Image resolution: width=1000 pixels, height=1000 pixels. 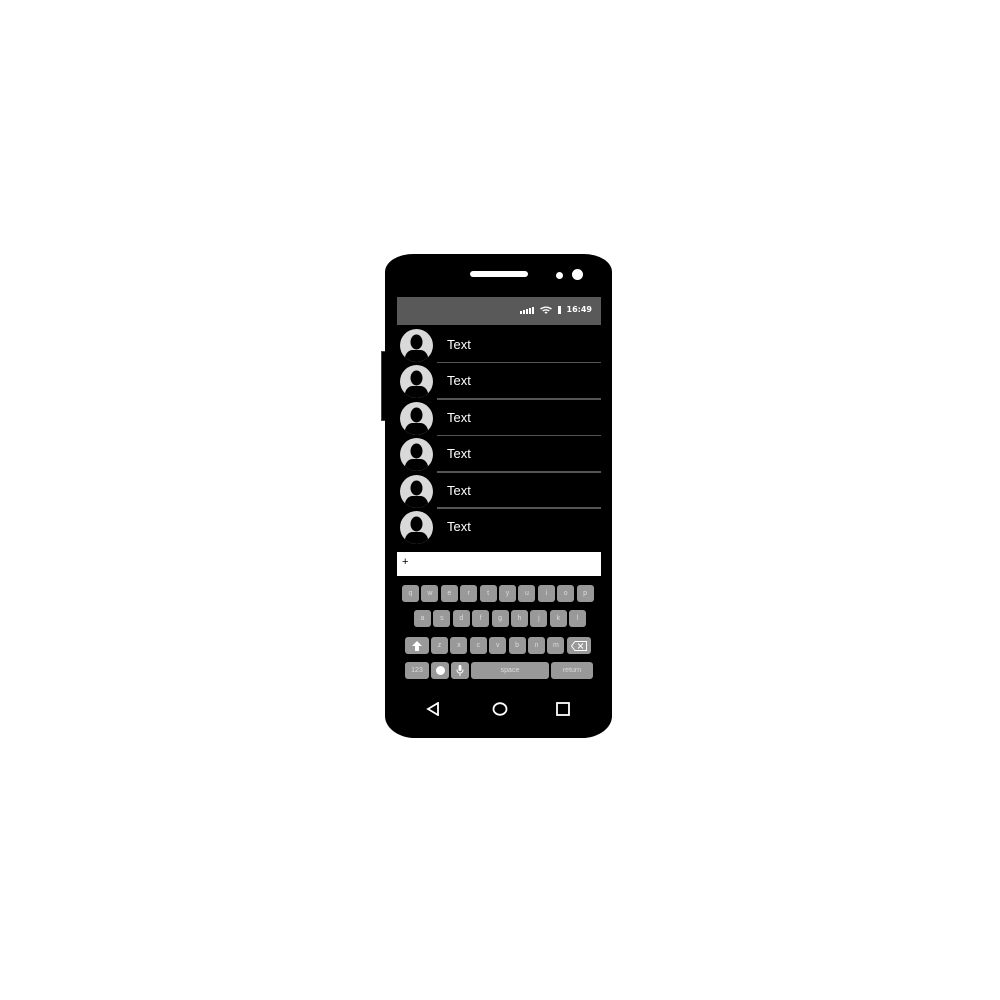 I want to click on key-f: f, so click(x=481, y=618).